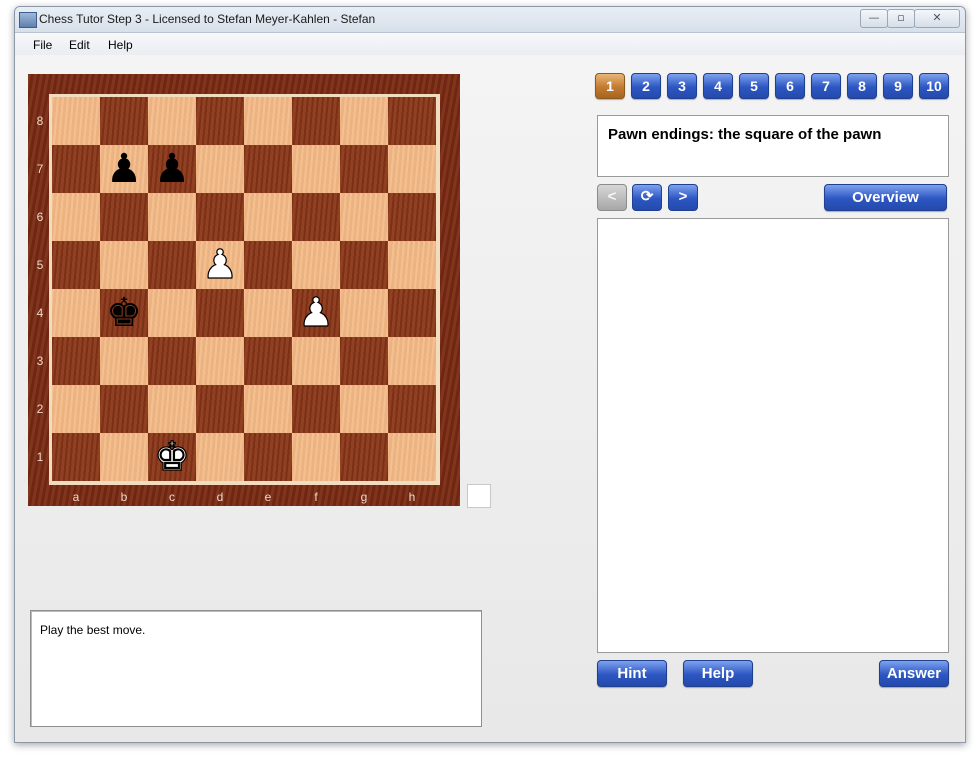 The width and height of the screenshot is (978, 760). Describe the element at coordinates (76, 361) in the screenshot. I see `square-a3` at that location.